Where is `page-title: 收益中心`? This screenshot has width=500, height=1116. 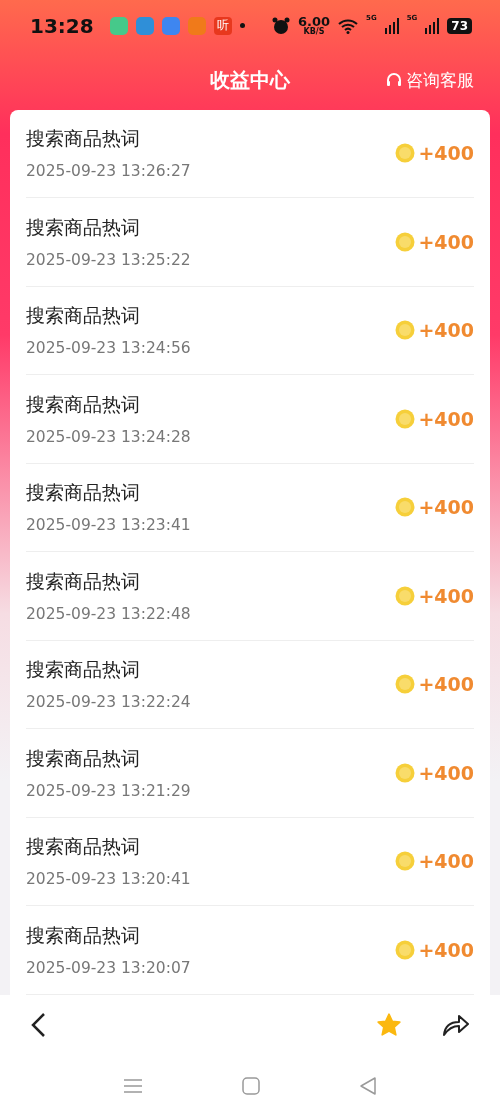
page-title: 收益中心 is located at coordinates (250, 81).